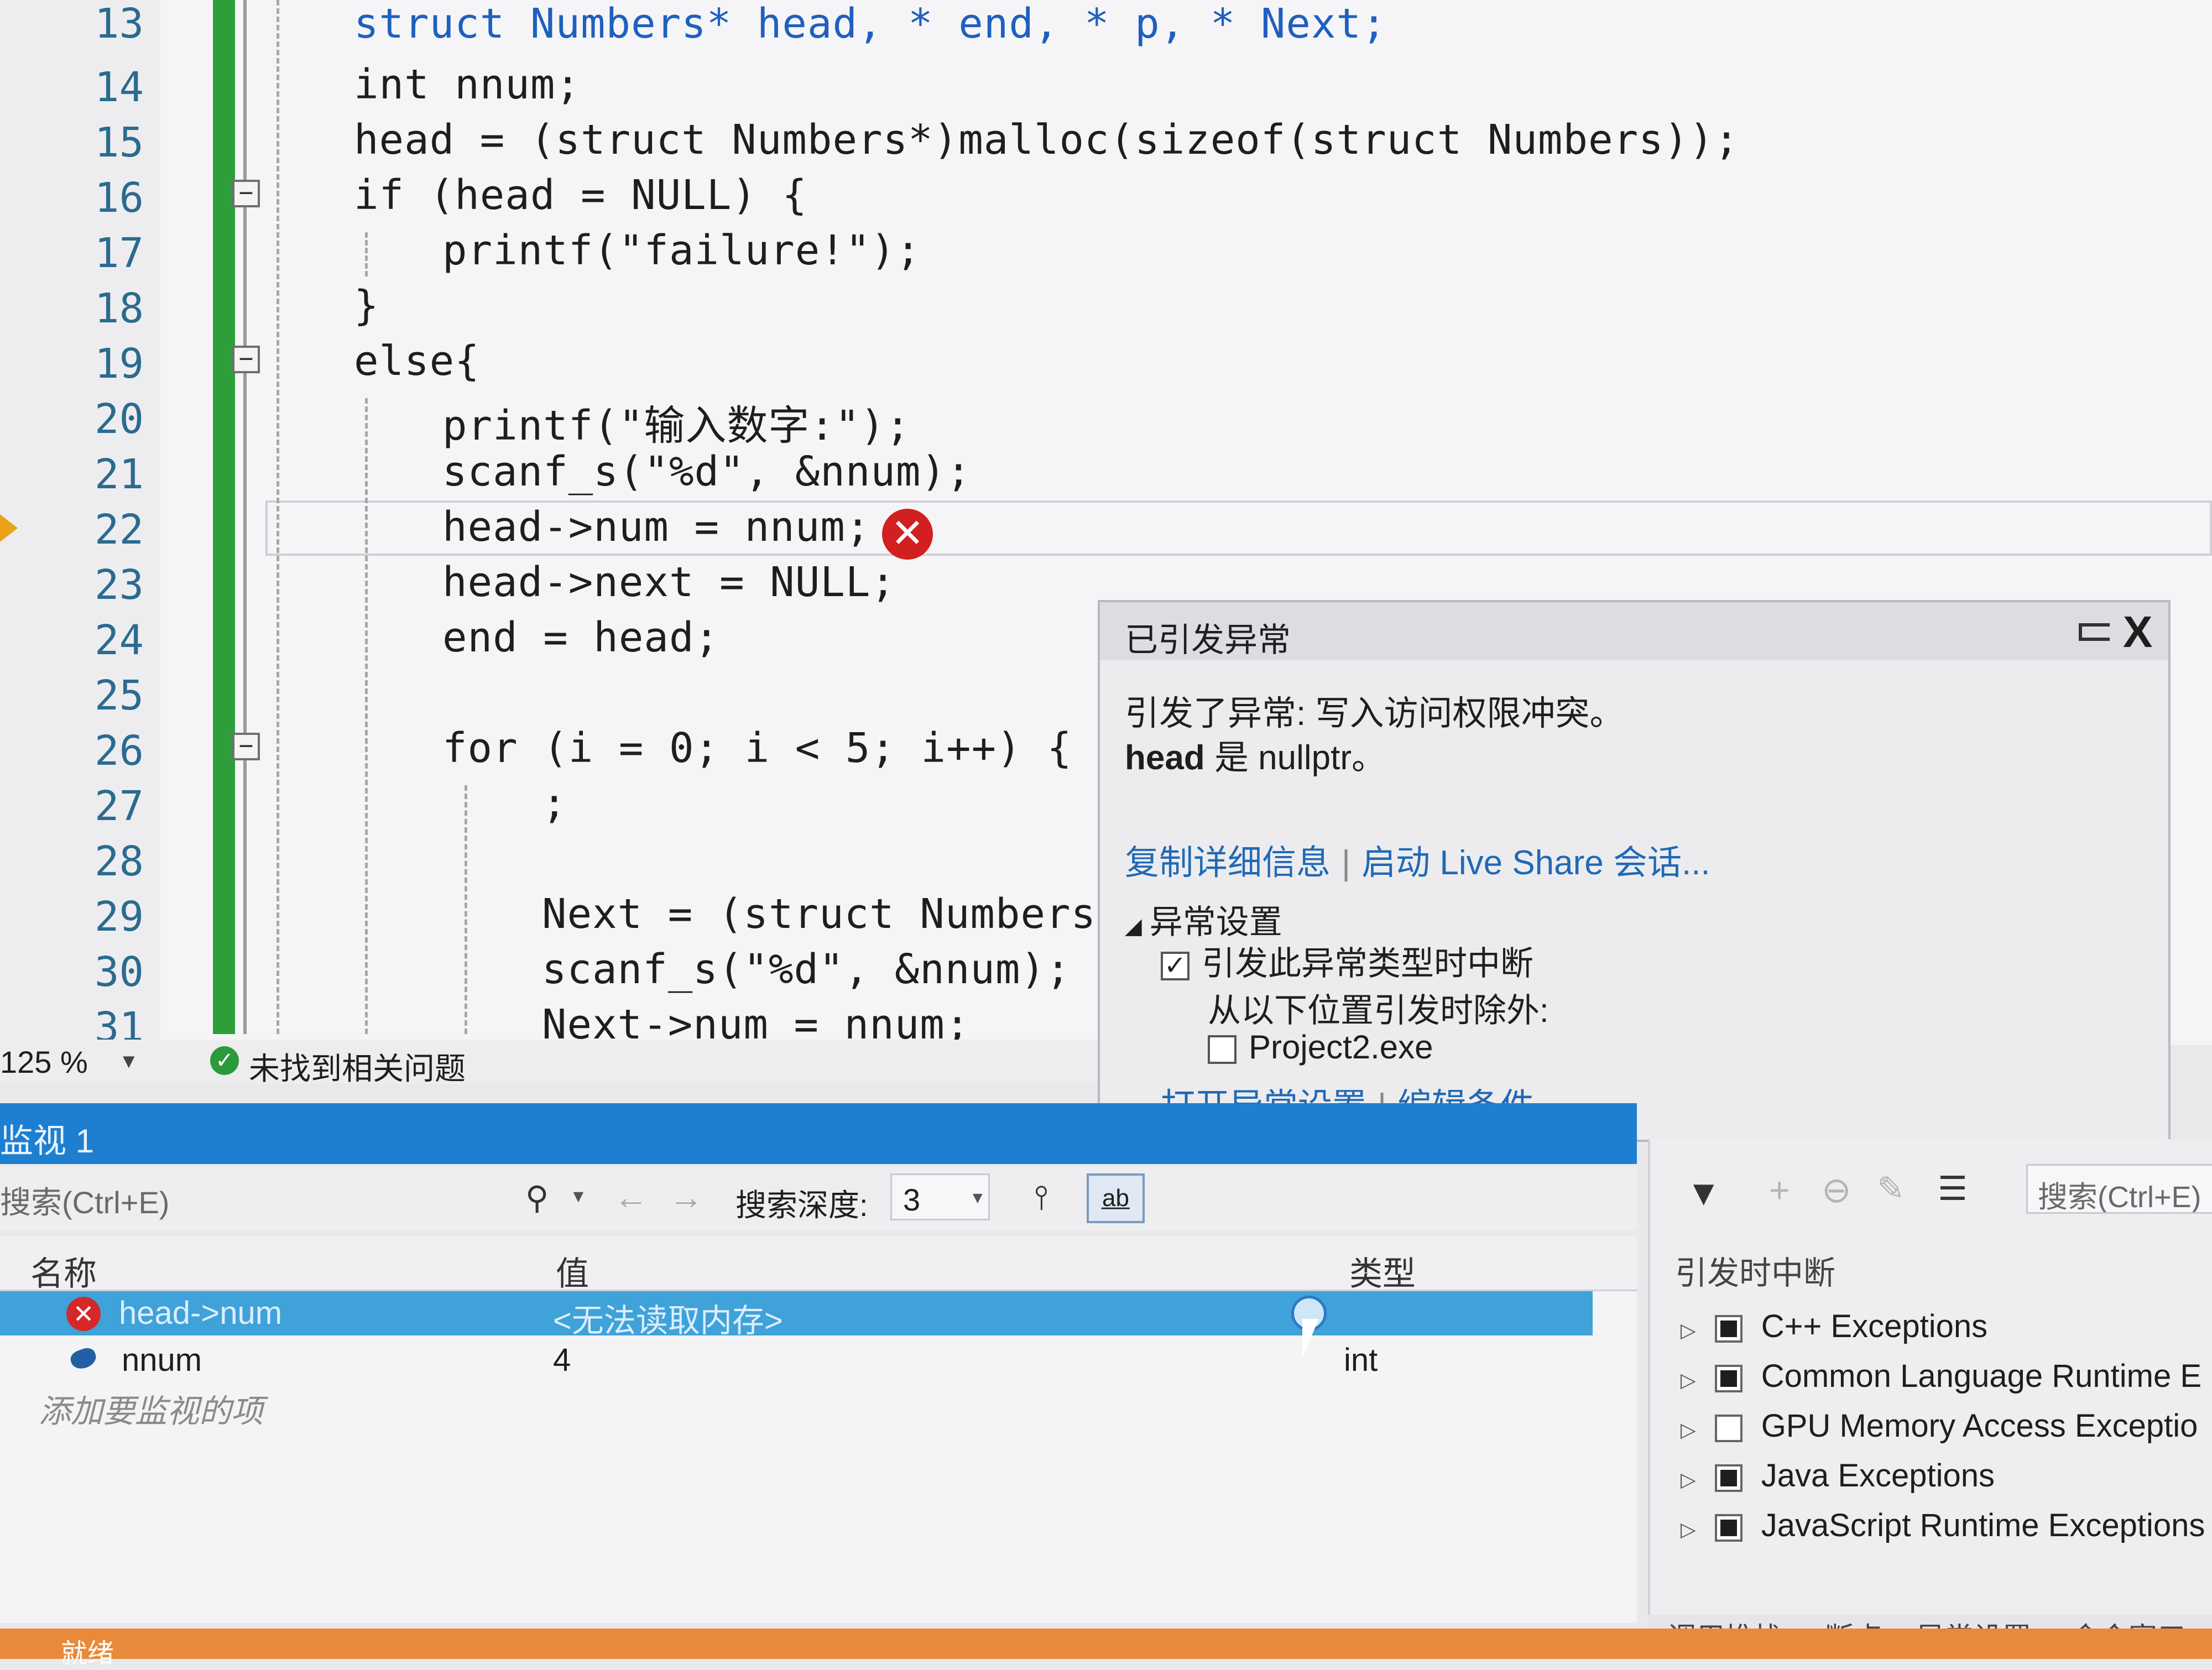 Image resolution: width=2212 pixels, height=1670 pixels. What do you see at coordinates (44, 1062) in the screenshot?
I see `zoom-level: 125 %` at bounding box center [44, 1062].